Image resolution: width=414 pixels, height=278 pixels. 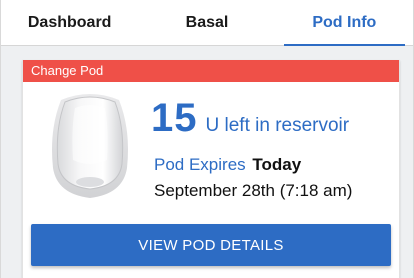 I want to click on tab-basal: Basal, so click(x=206, y=23).